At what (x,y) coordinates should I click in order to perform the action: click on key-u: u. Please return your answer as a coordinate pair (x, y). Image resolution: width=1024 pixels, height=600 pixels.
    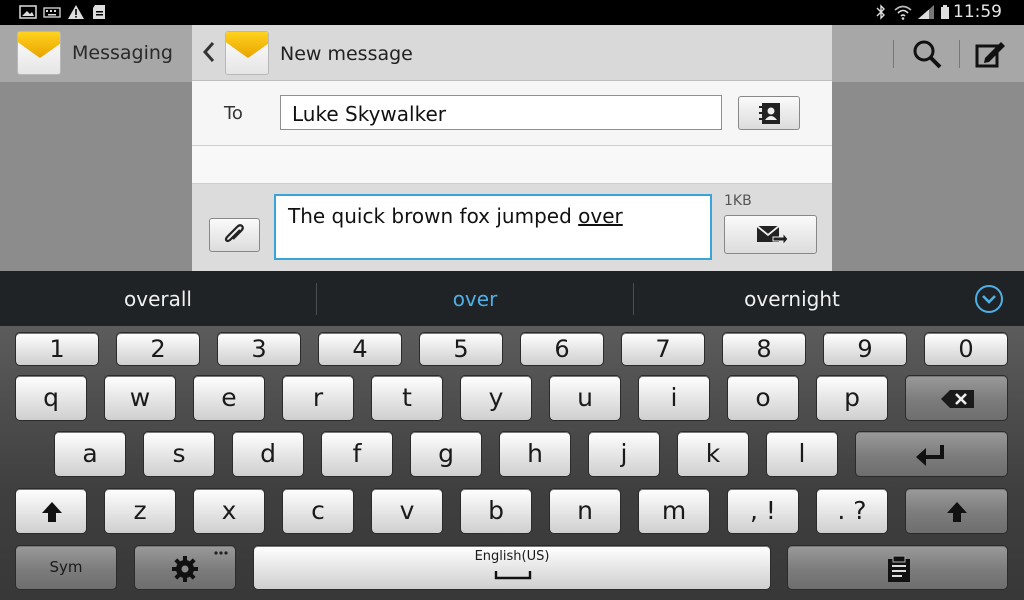
    Looking at the image, I should click on (585, 398).